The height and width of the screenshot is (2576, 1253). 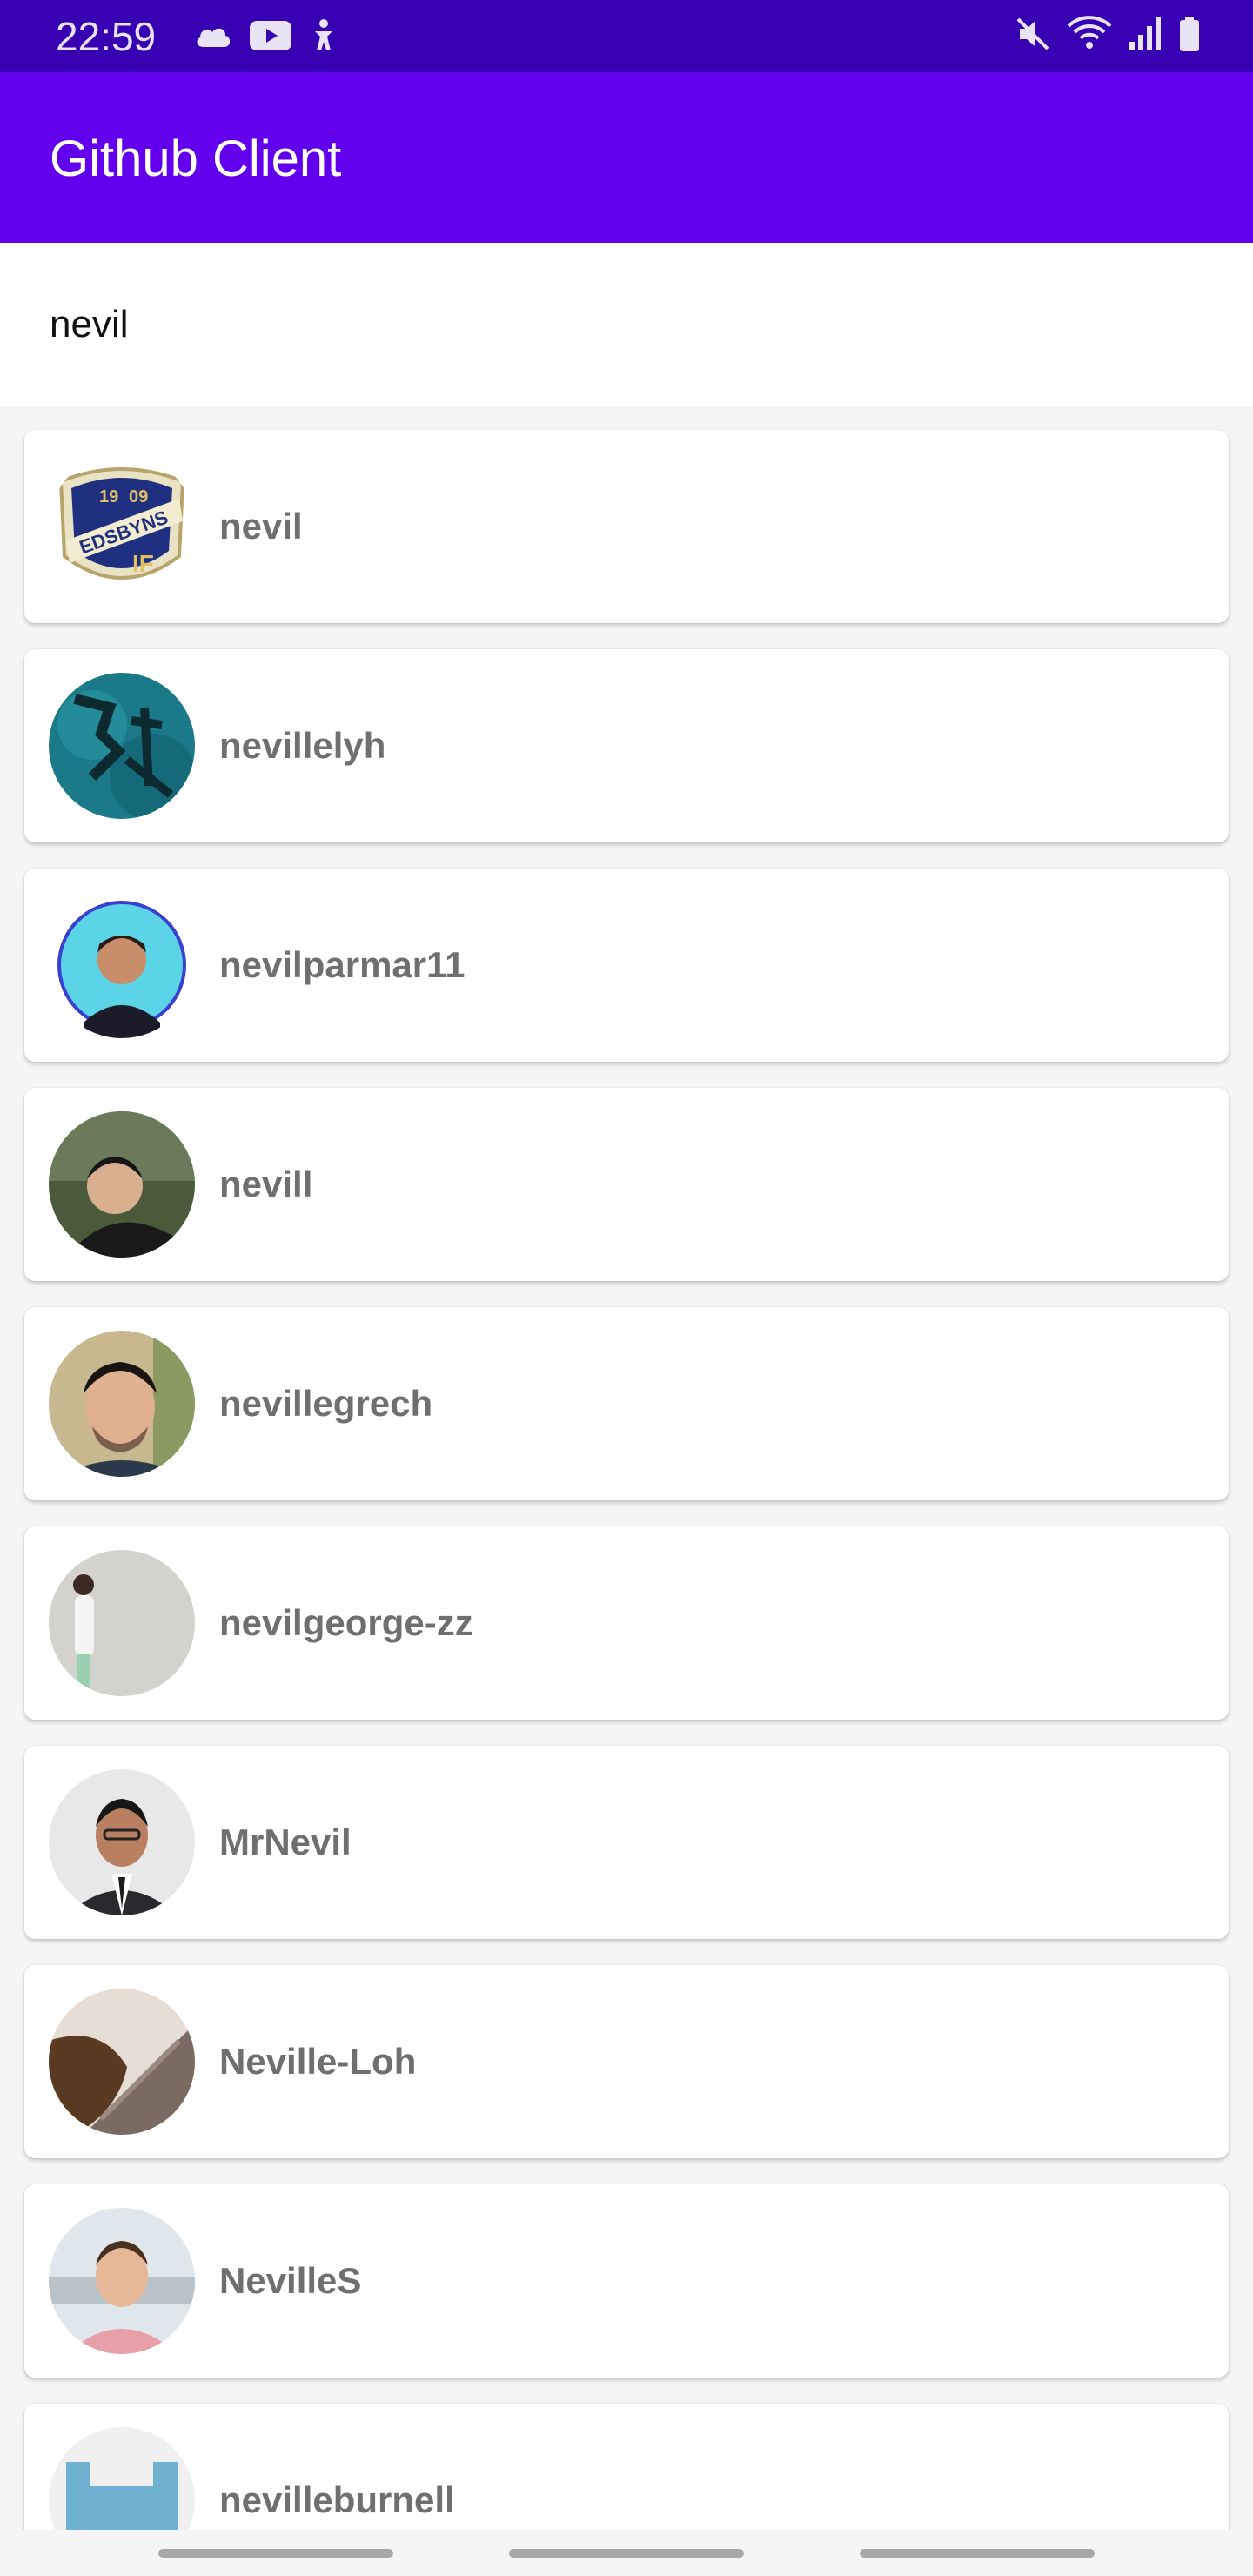 I want to click on search-bar, so click(x=626, y=325).